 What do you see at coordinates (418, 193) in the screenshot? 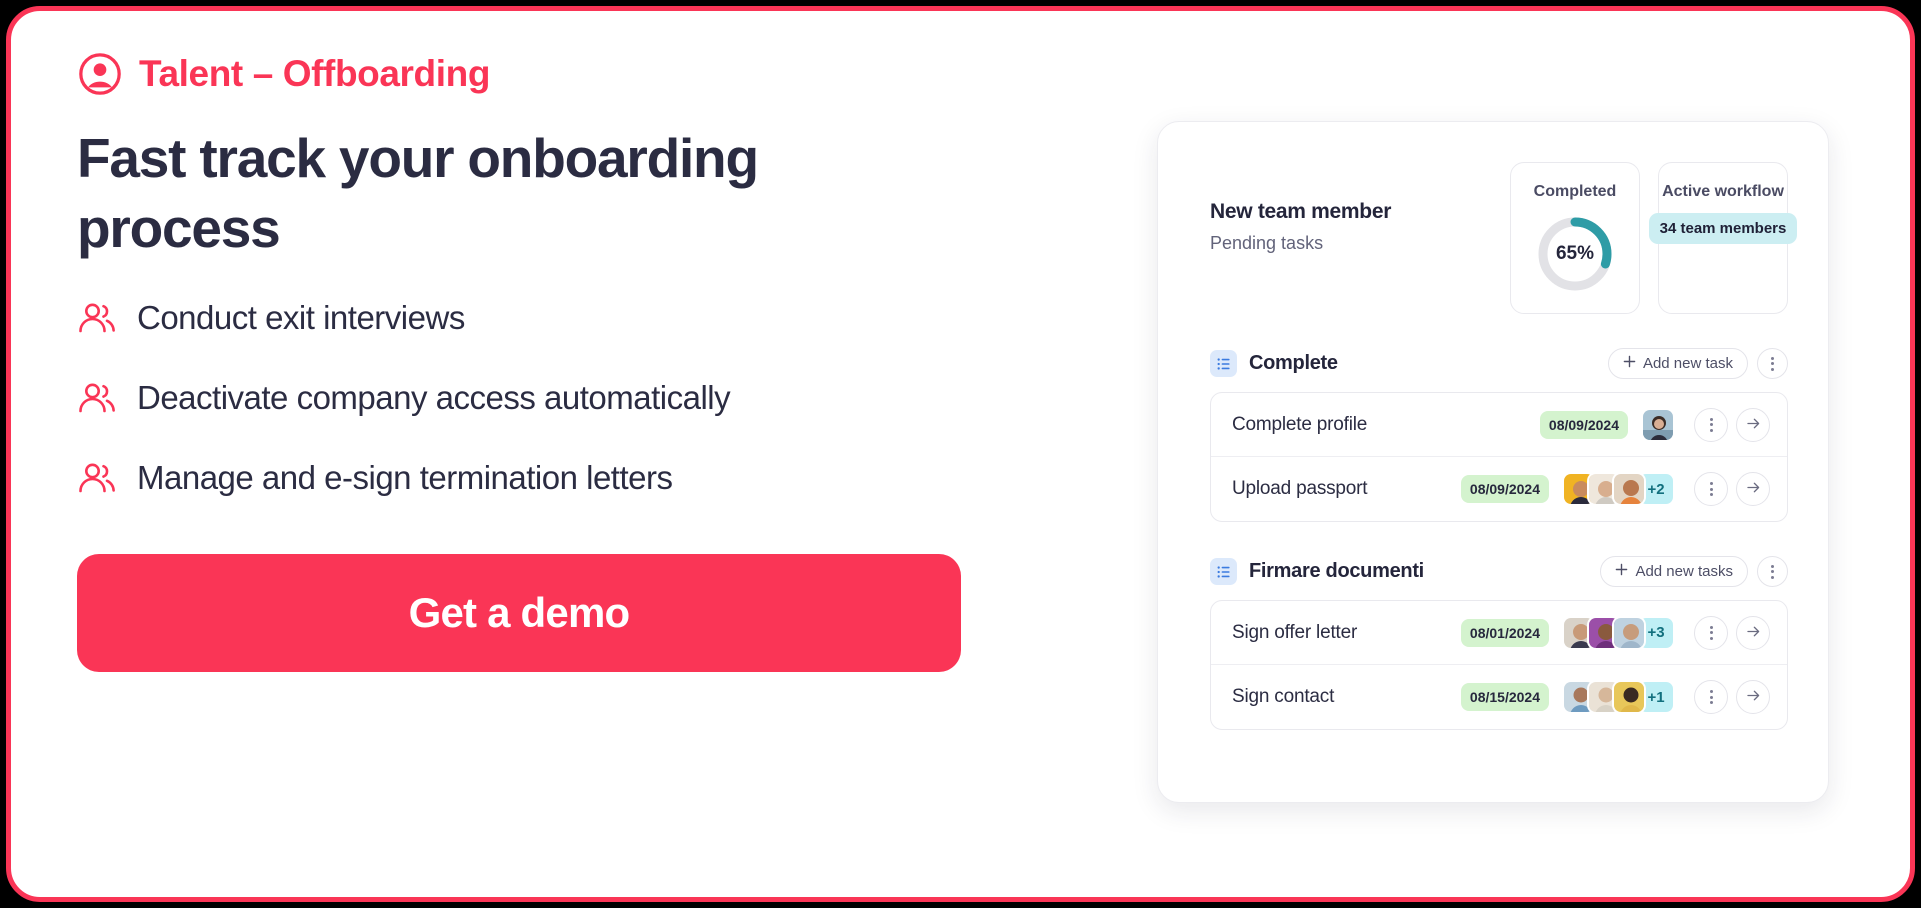
I see `page-title: Fast track your onboarding process` at bounding box center [418, 193].